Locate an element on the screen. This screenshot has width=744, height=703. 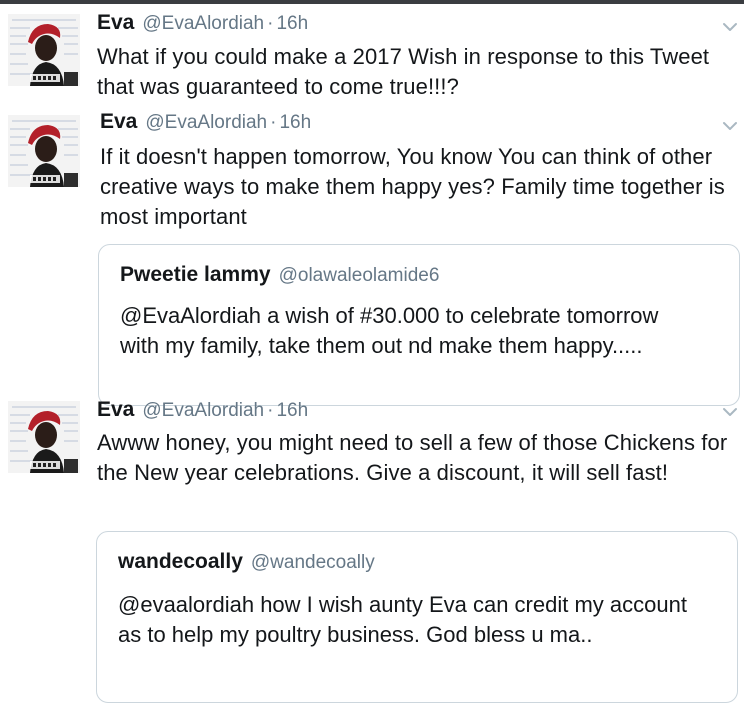
quoted-author-handle: @wandecoally is located at coordinates (312, 562).